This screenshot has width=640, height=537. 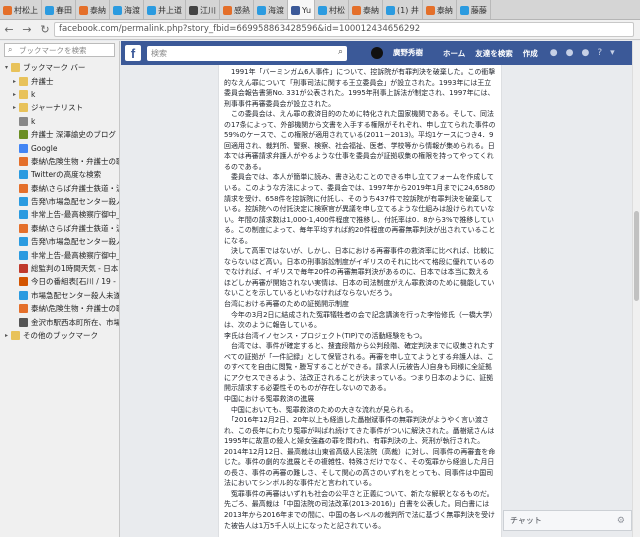 What do you see at coordinates (73, 282) in the screenshot?
I see `bookmark-label: 今日の番組表[石川 / 19 -` at bounding box center [73, 282].